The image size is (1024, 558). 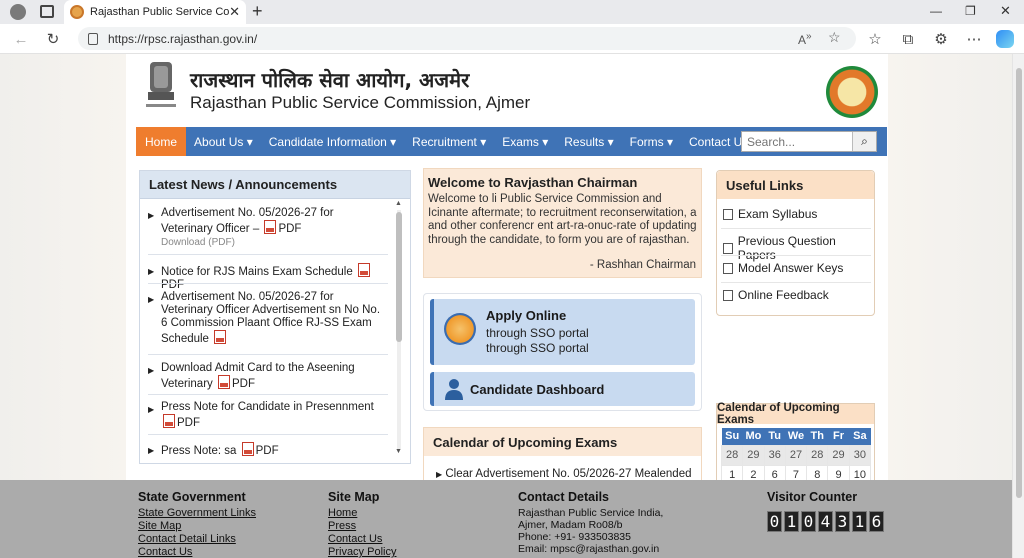 I want to click on day-header: Su, so click(x=732, y=436).